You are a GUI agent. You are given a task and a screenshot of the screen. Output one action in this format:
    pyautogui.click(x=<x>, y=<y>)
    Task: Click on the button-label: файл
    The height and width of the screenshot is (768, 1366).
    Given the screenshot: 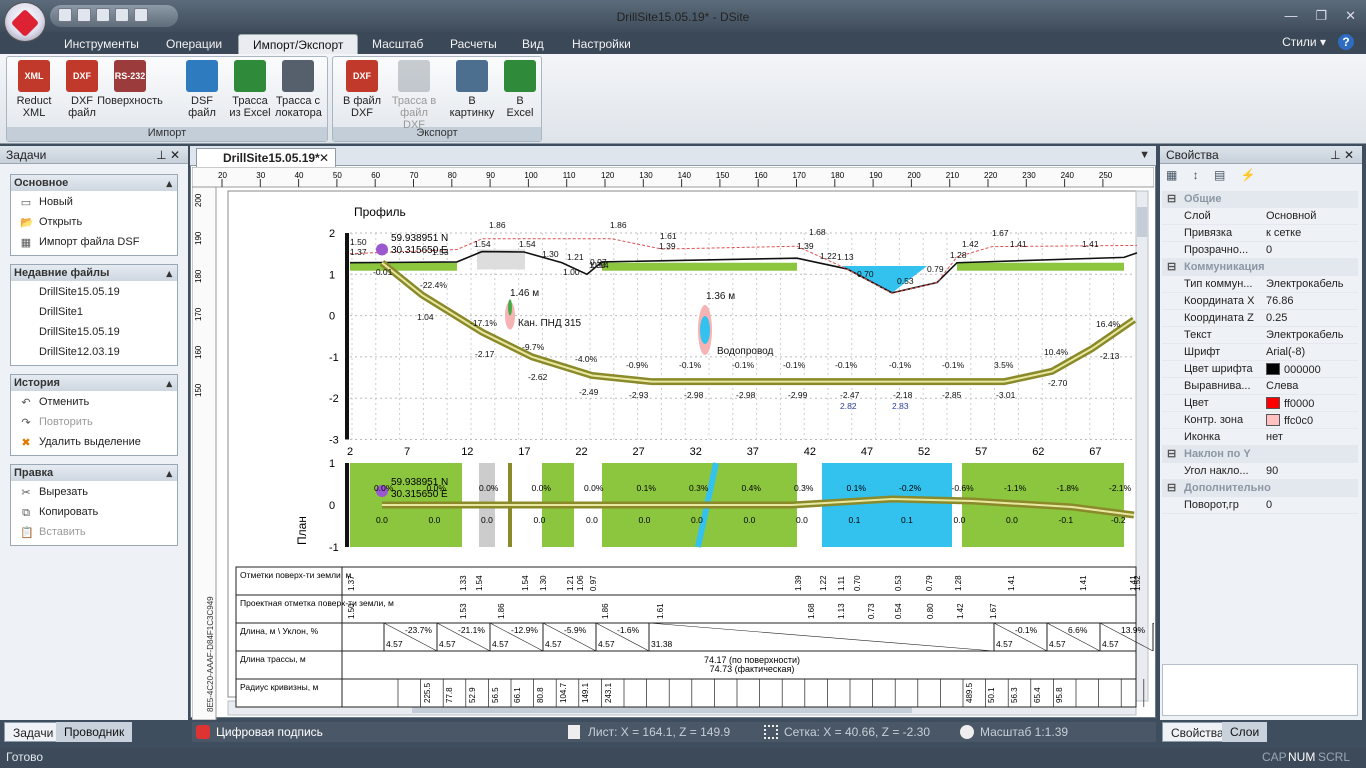 What is the action you would take?
    pyautogui.click(x=82, y=113)
    